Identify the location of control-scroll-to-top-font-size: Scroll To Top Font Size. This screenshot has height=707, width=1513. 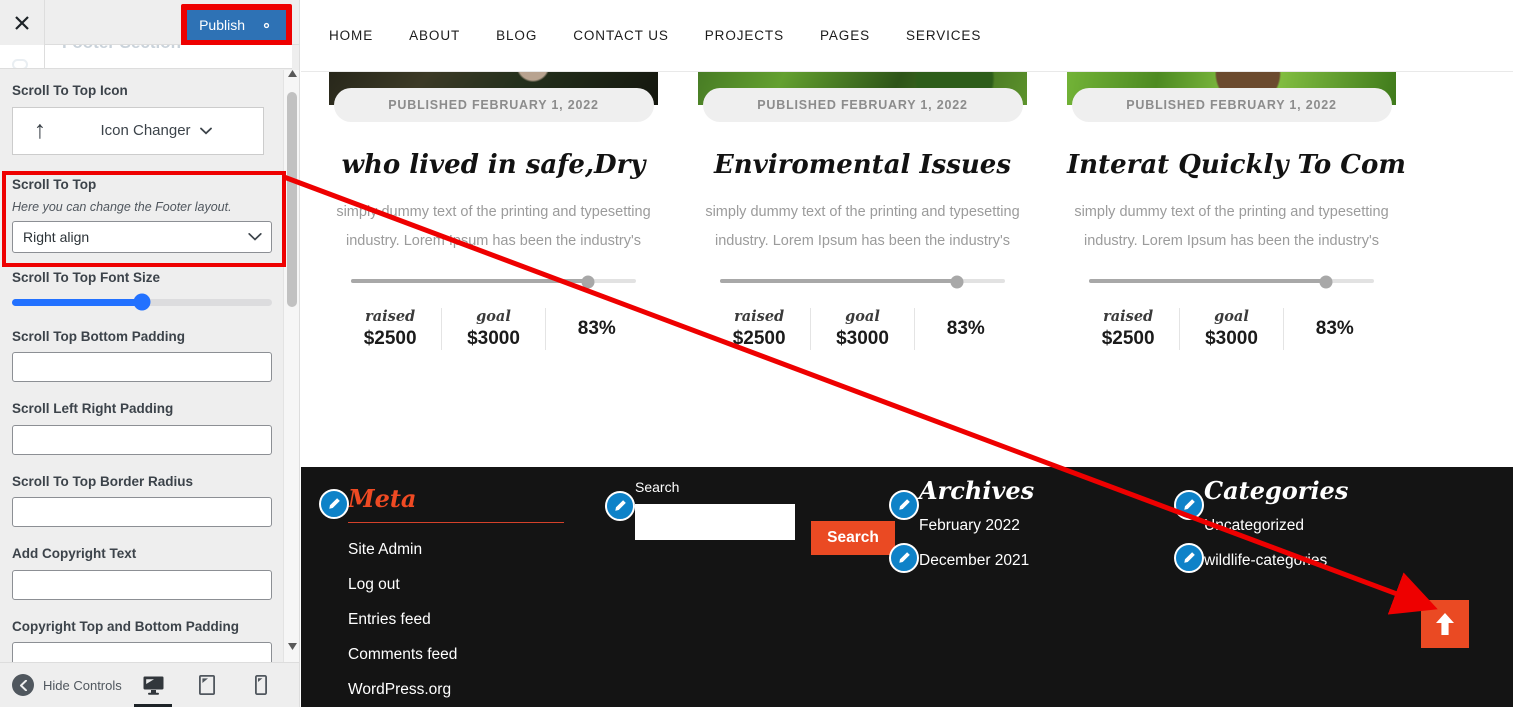
(146, 290).